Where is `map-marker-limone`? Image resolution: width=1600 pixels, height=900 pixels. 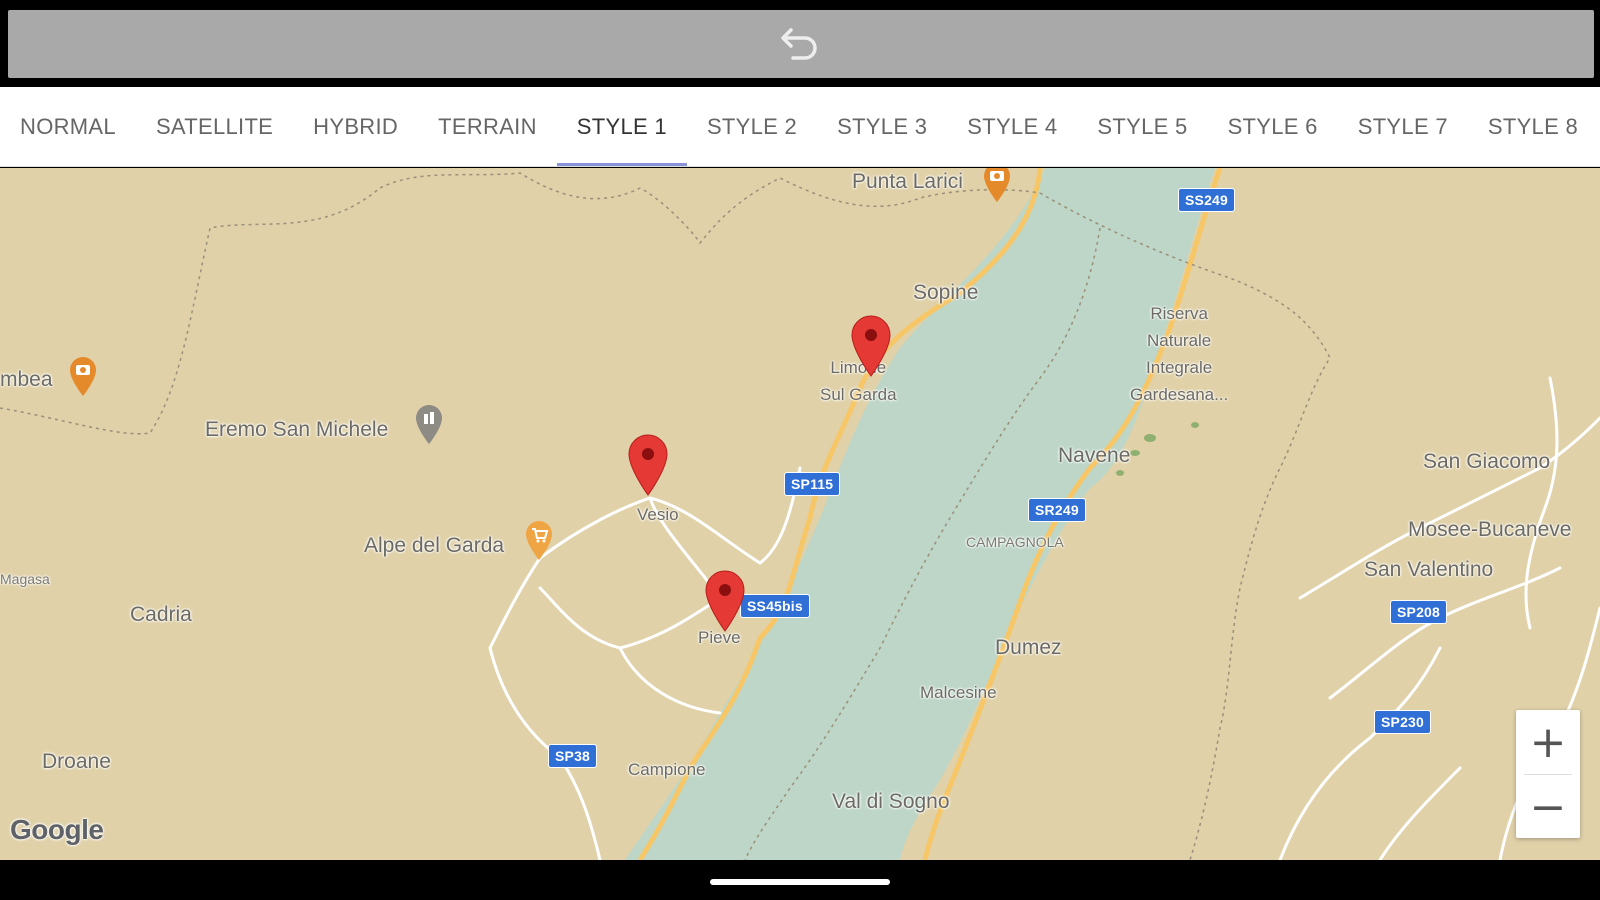
map-marker-limone is located at coordinates (871, 346).